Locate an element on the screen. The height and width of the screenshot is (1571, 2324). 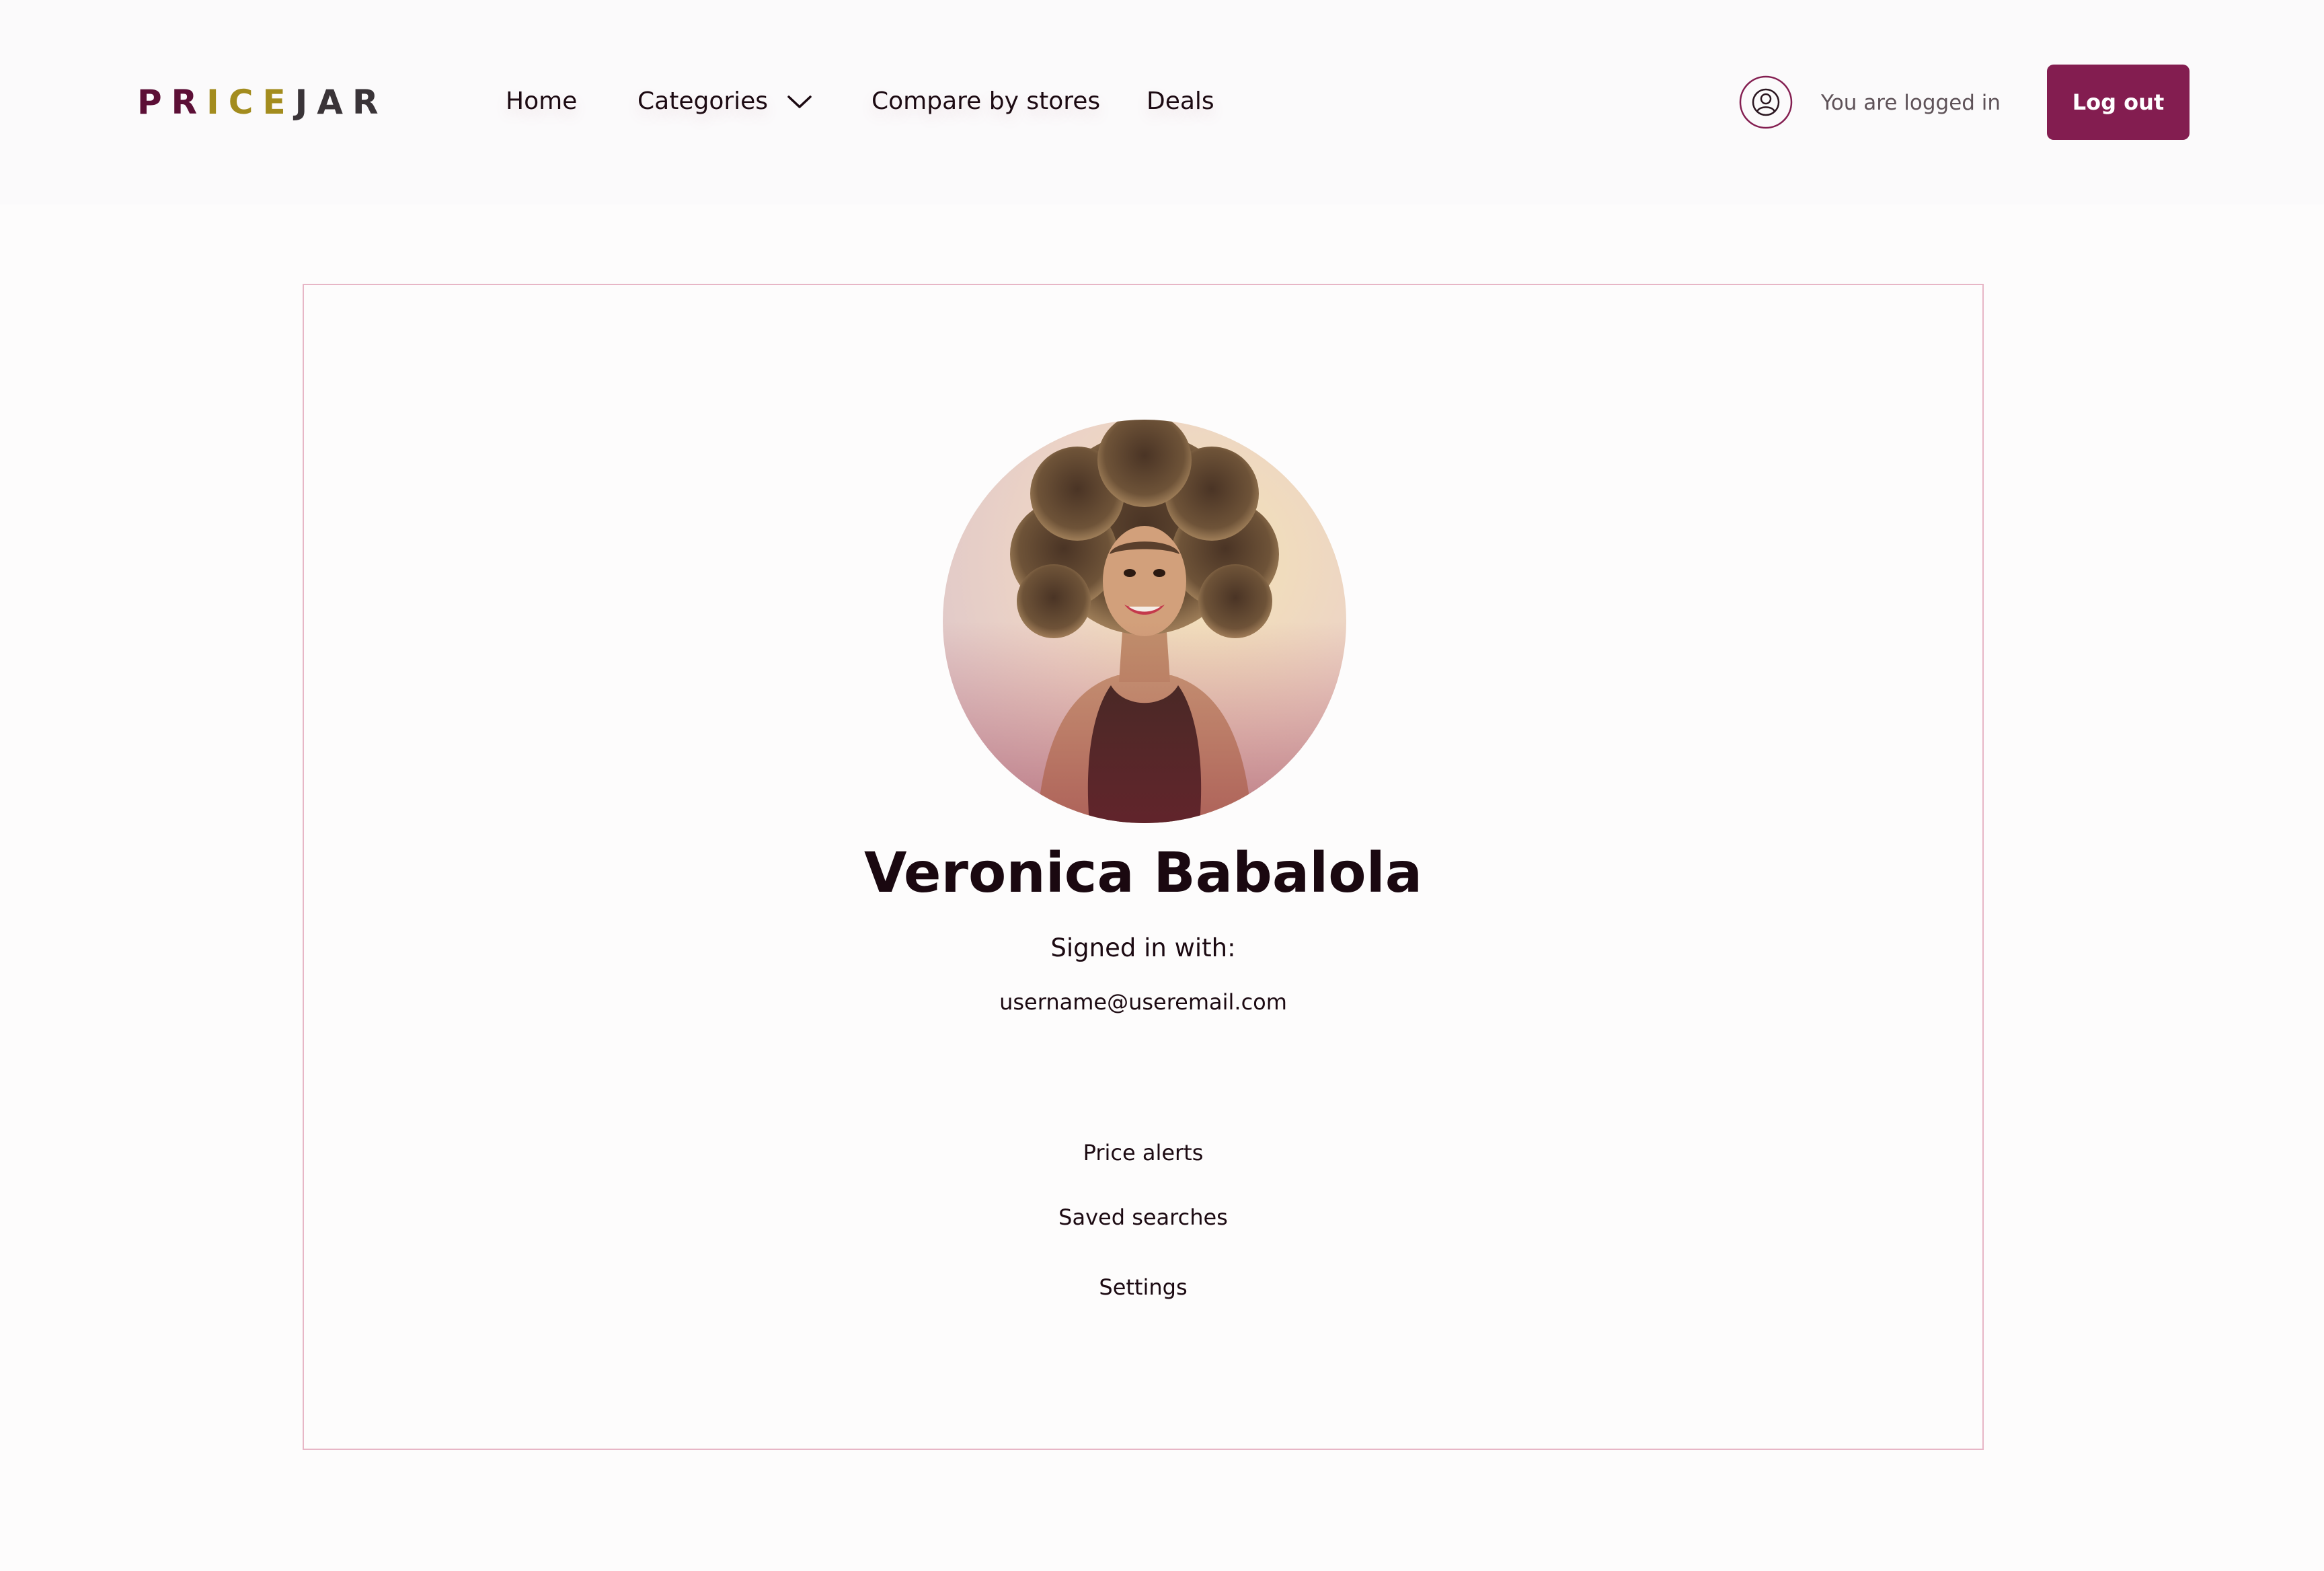
price-alerts-link: Price alerts is located at coordinates (1143, 1152).